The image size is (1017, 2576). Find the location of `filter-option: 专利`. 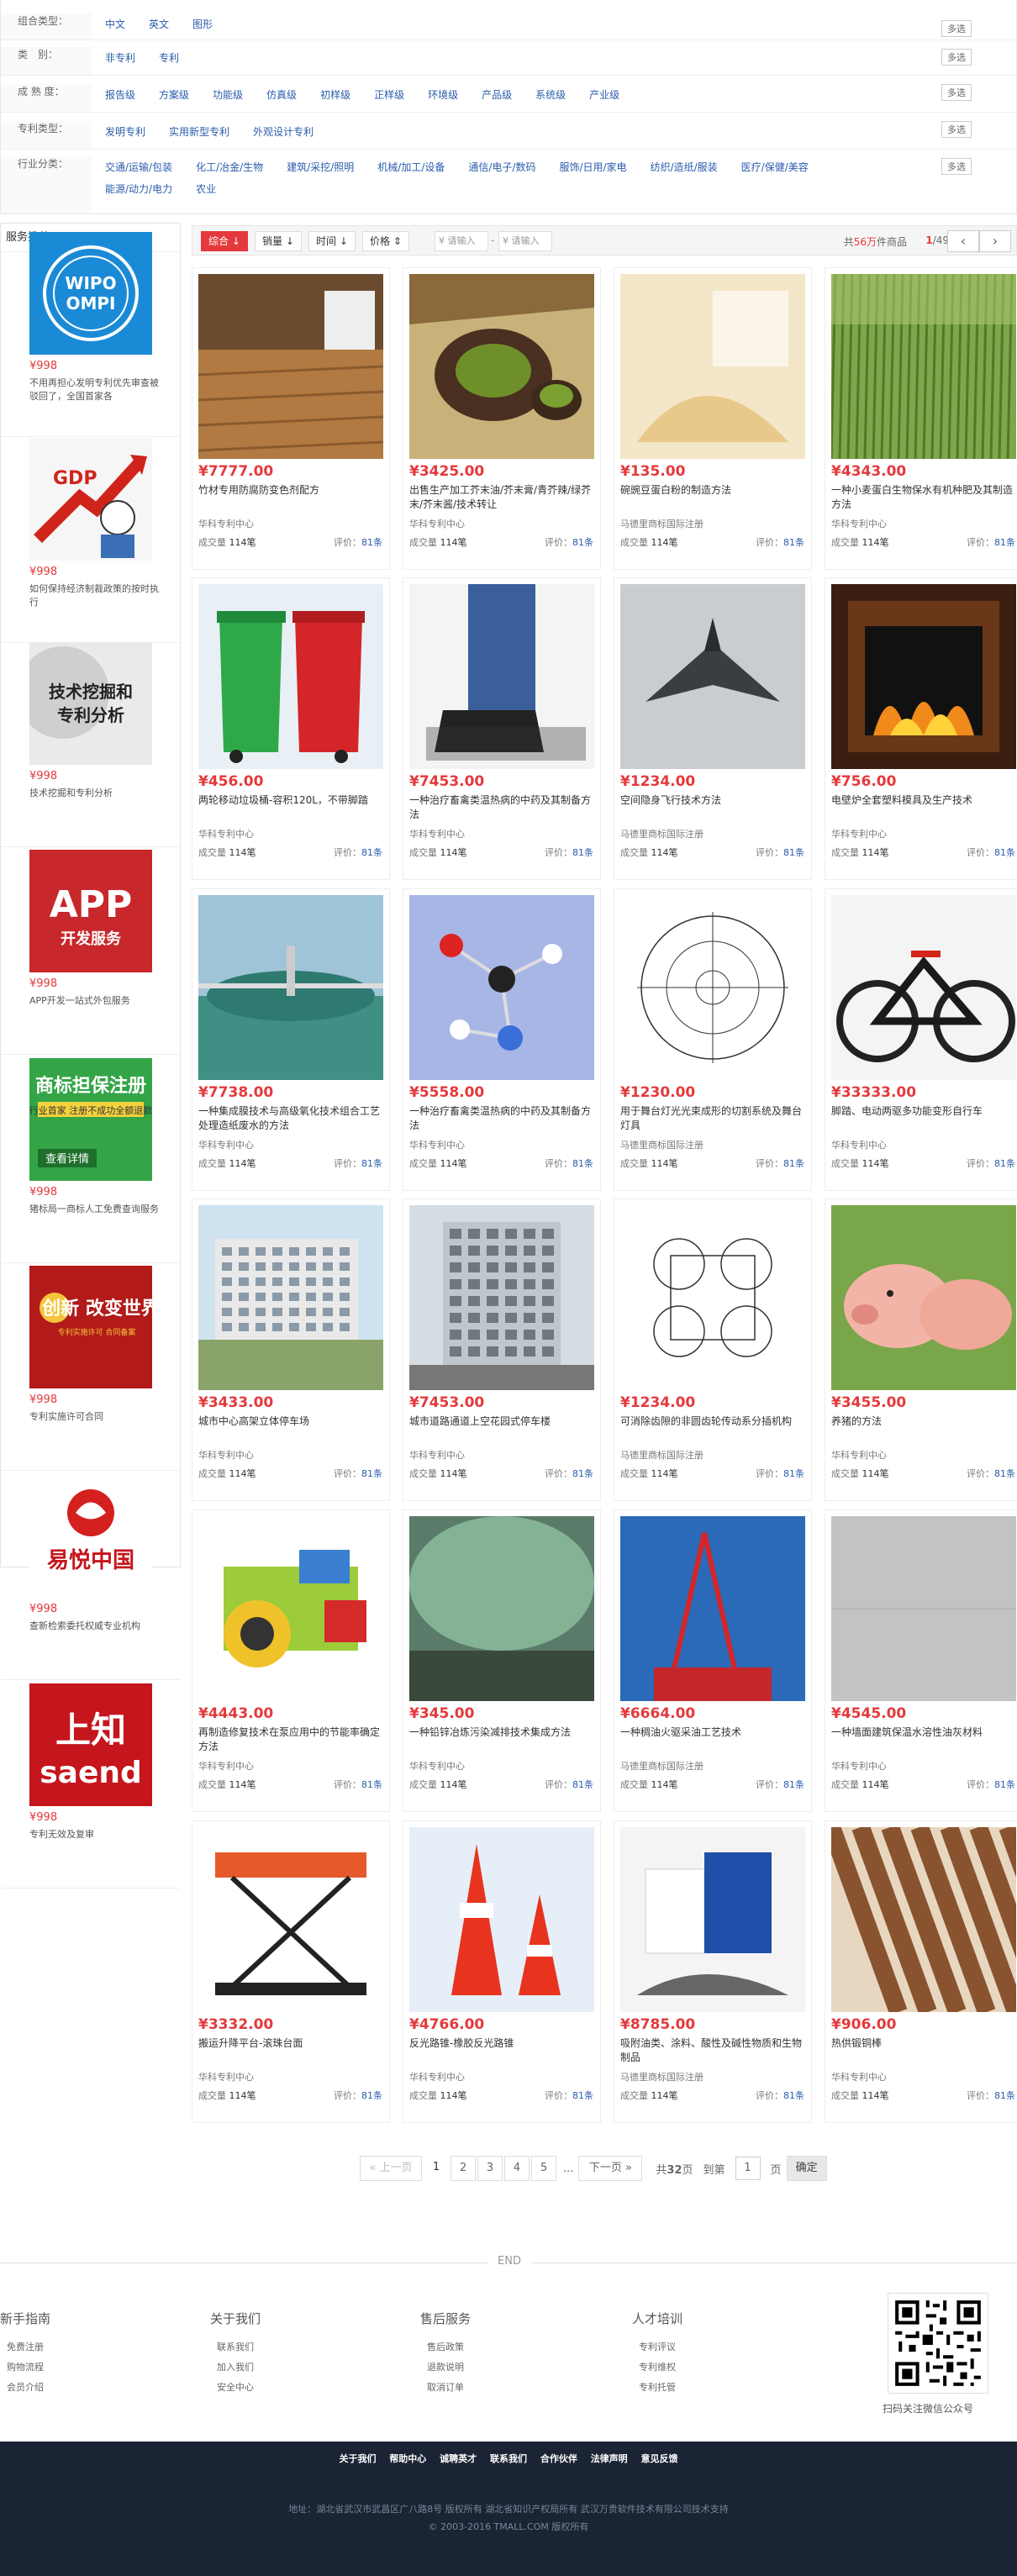

filter-option: 专利 is located at coordinates (169, 58).